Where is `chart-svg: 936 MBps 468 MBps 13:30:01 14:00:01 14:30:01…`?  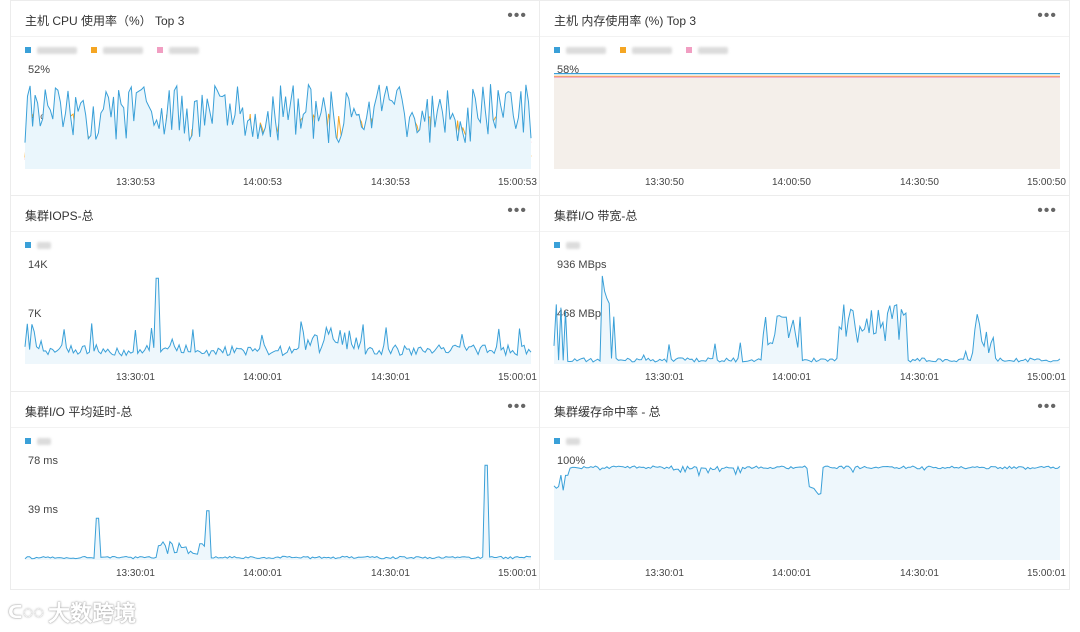
chart-svg: 936 MBps 468 MBps 13:30:01 14:00:01 14:30:01… is located at coordinates (809, 321).